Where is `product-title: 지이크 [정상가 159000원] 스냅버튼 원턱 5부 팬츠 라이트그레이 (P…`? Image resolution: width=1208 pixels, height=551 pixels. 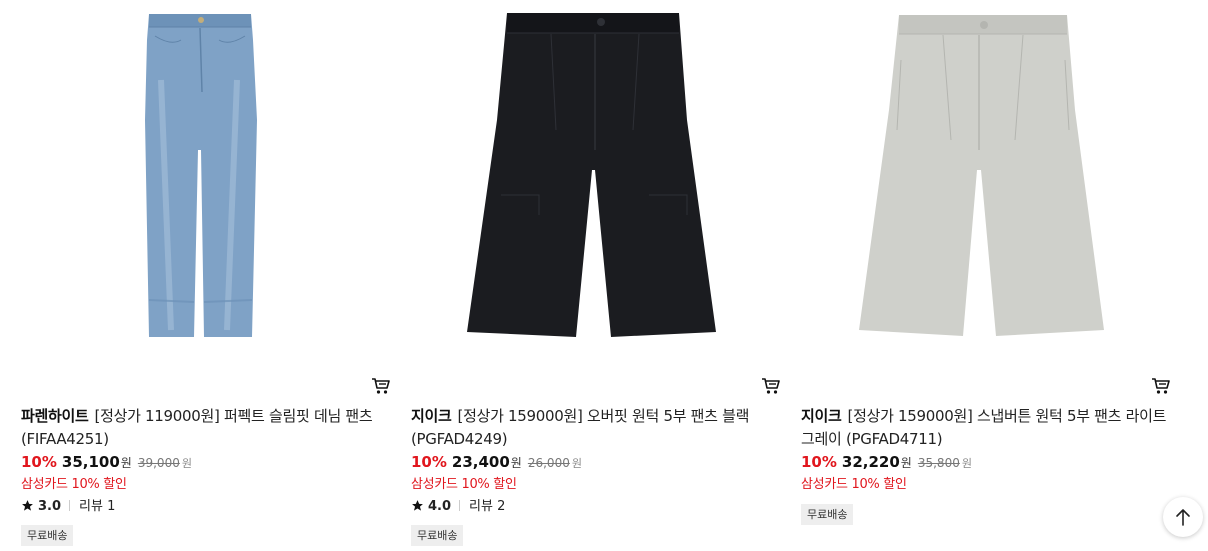 product-title: 지이크 [정상가 159000원] 스냅버튼 원턱 5부 팬츠 라이트그레이 (P… is located at coordinates (986, 428).